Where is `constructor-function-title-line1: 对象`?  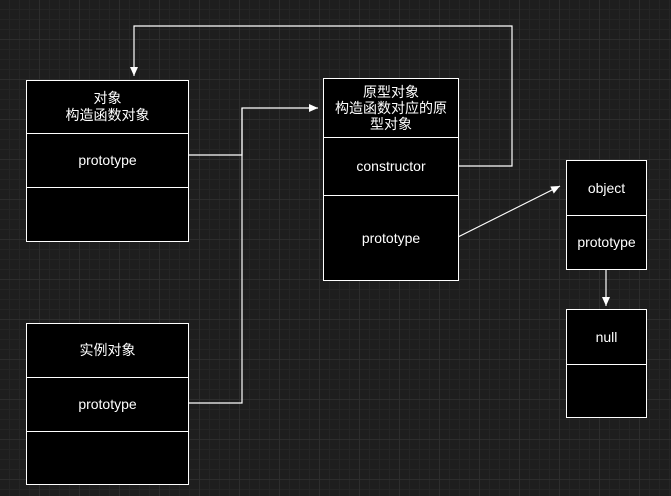 constructor-function-title-line1: 对象 is located at coordinates (107, 98).